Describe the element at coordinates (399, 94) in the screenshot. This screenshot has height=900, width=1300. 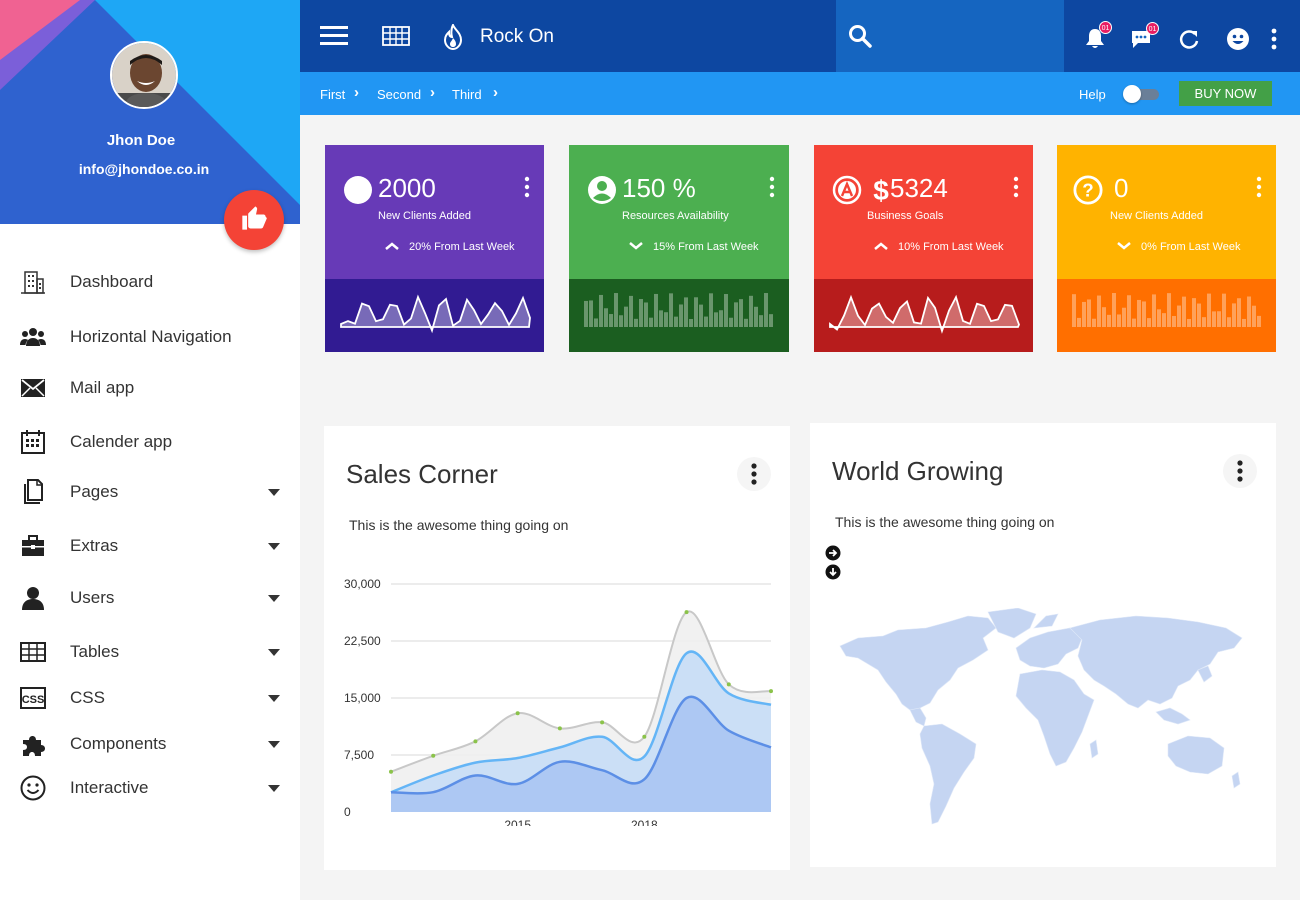
I see `breadcrumb-item-second: Second` at that location.